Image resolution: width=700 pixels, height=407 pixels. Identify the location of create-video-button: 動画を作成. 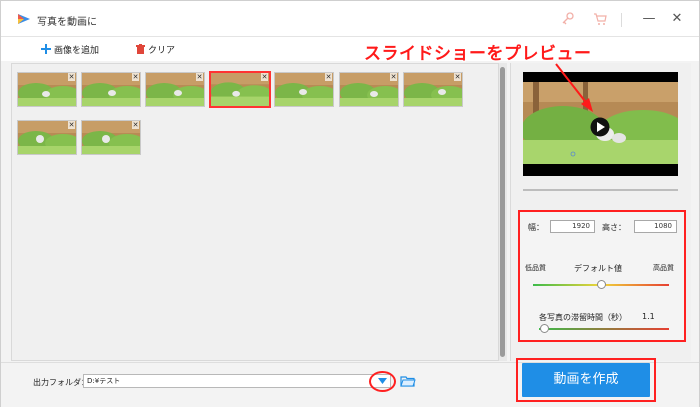
(586, 380).